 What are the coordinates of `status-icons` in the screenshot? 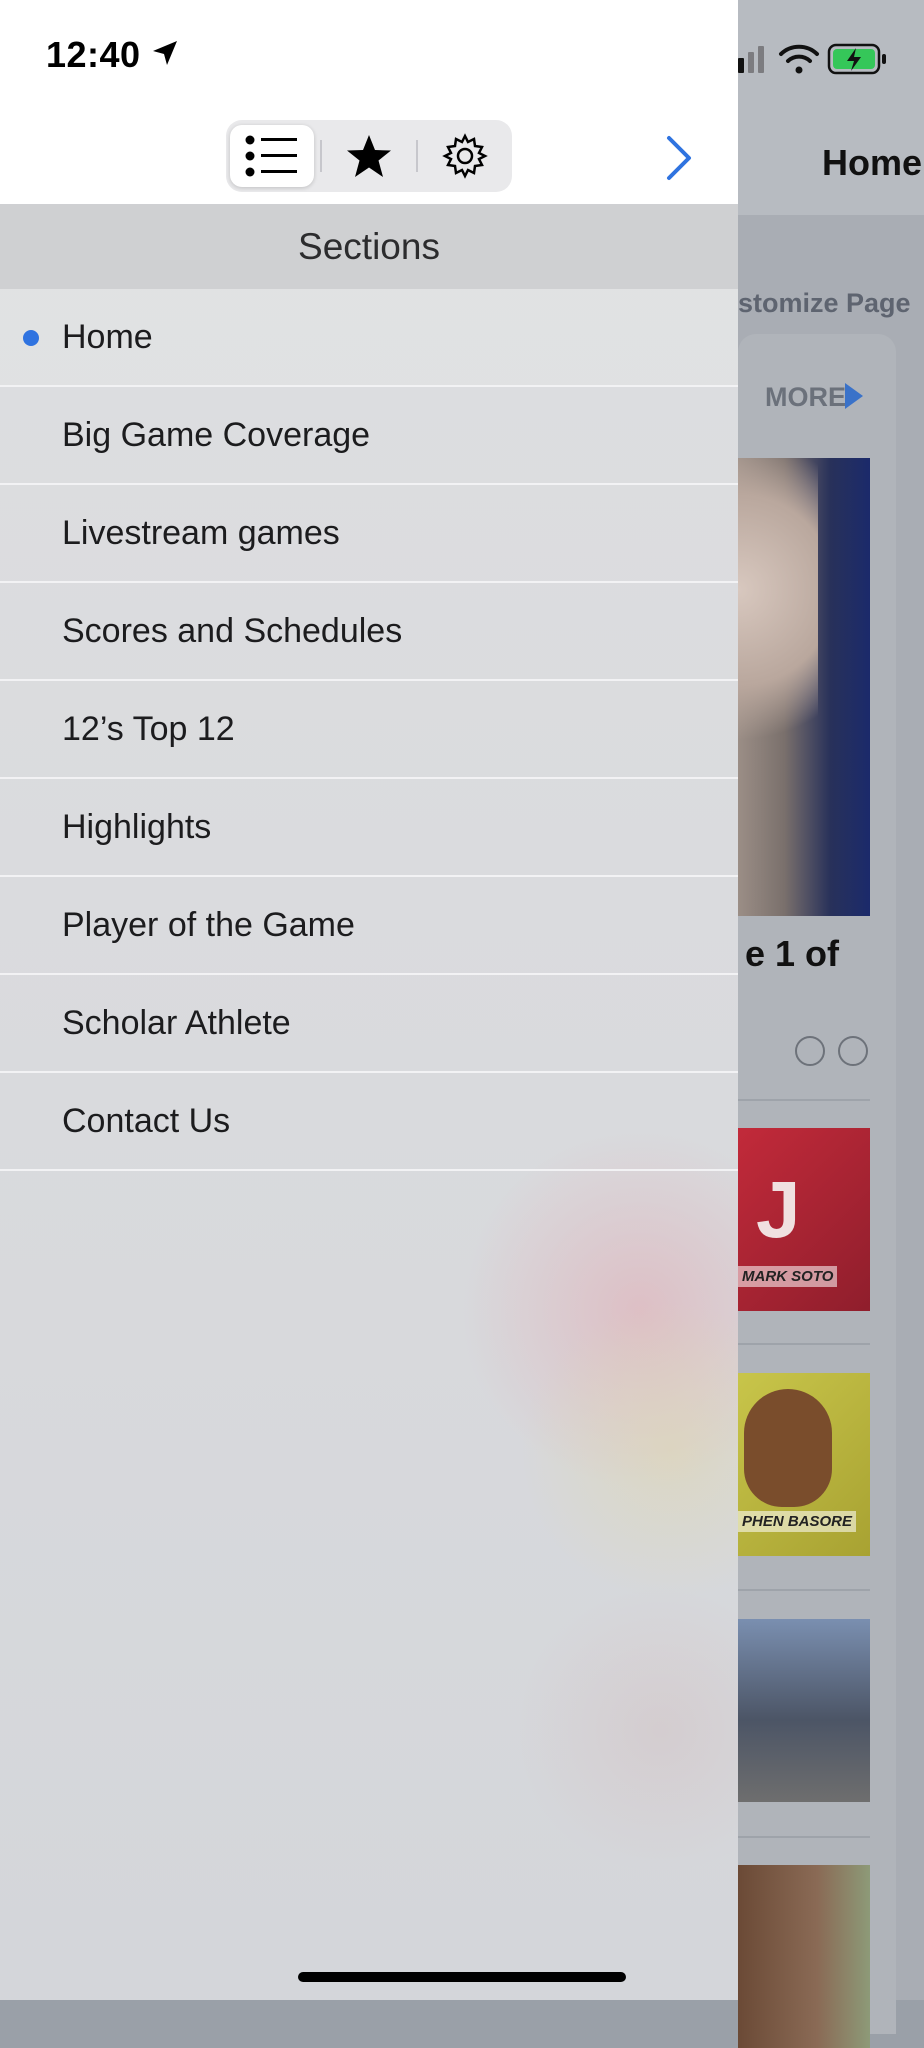 It's located at (826, 60).